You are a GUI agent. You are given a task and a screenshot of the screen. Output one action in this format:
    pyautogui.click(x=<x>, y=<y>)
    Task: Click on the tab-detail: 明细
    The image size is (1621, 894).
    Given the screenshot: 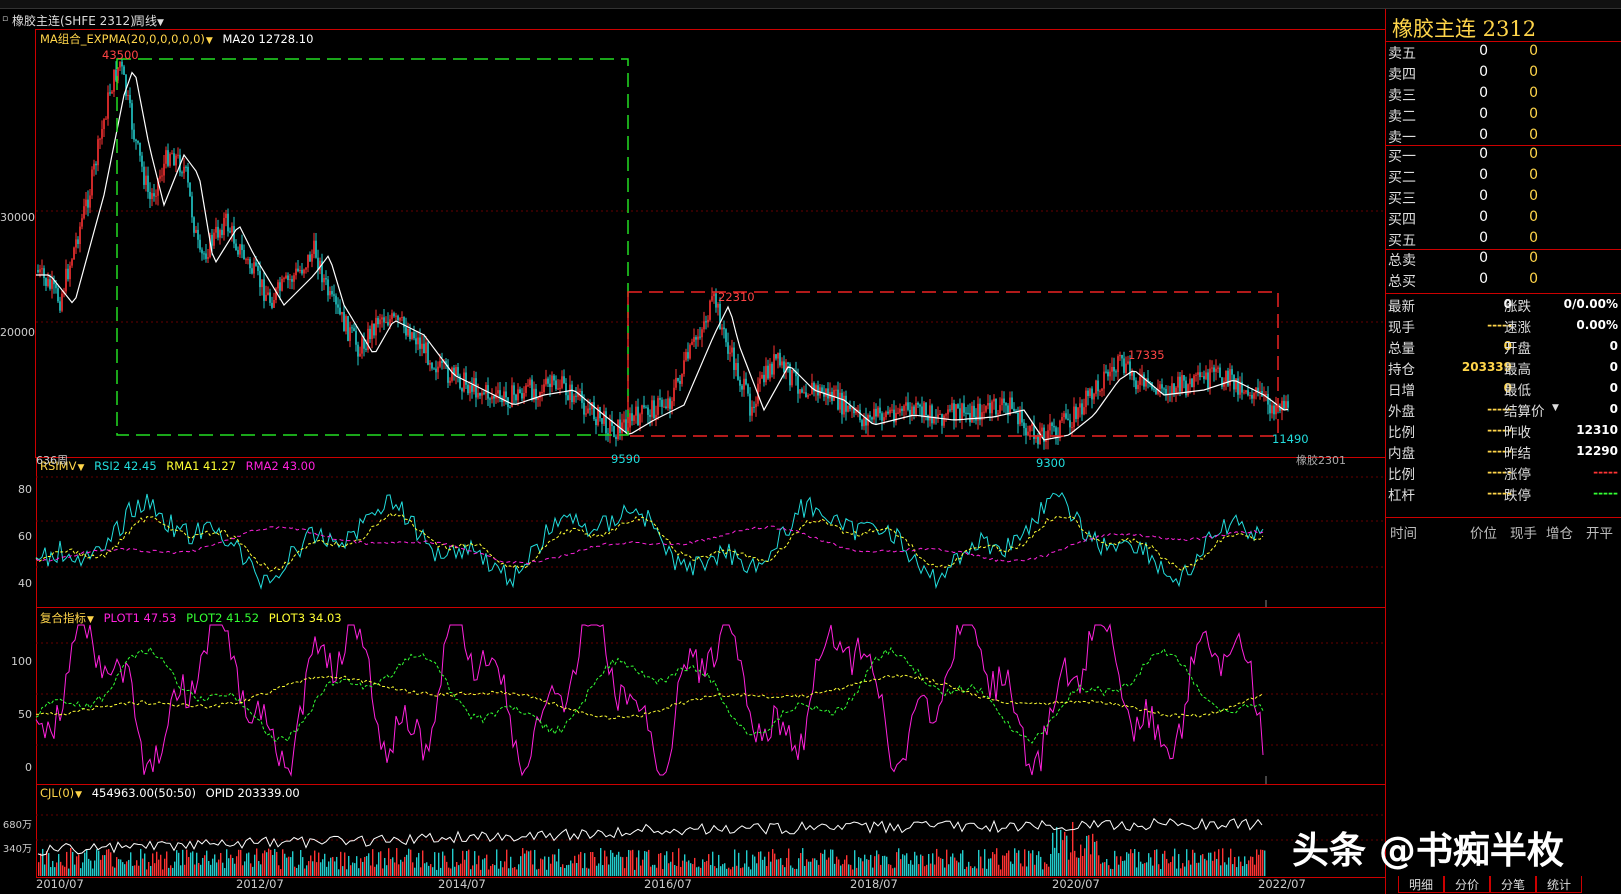 What is the action you would take?
    pyautogui.click(x=1421, y=884)
    